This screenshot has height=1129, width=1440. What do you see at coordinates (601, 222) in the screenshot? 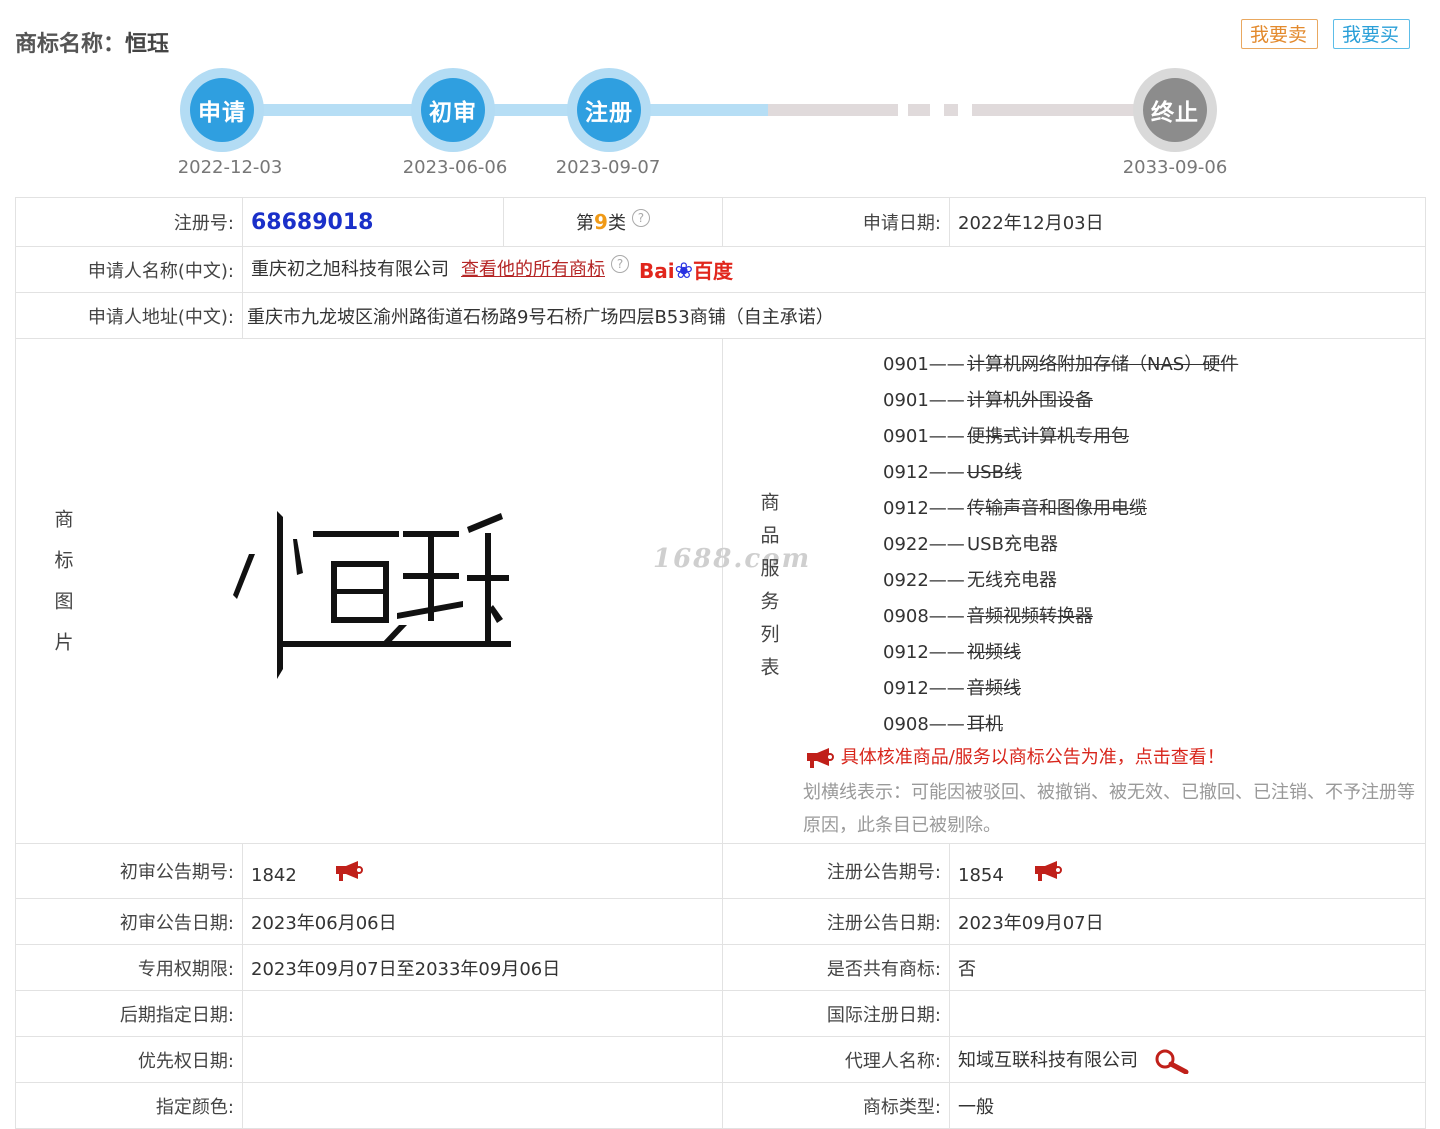
I see `class-number: 9` at bounding box center [601, 222].